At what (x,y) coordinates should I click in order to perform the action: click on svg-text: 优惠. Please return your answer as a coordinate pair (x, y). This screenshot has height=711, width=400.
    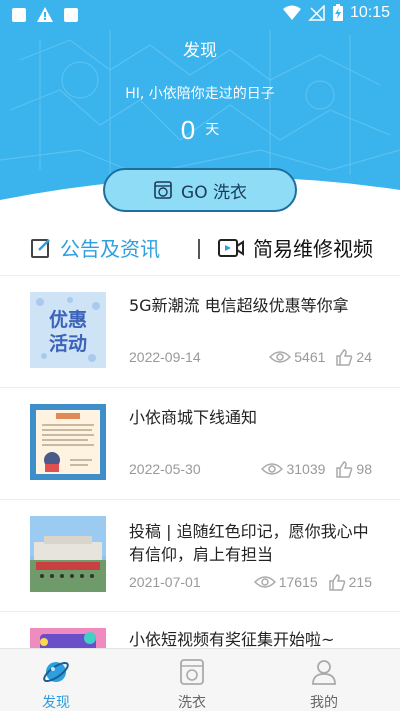
    Looking at the image, I should click on (68, 319).